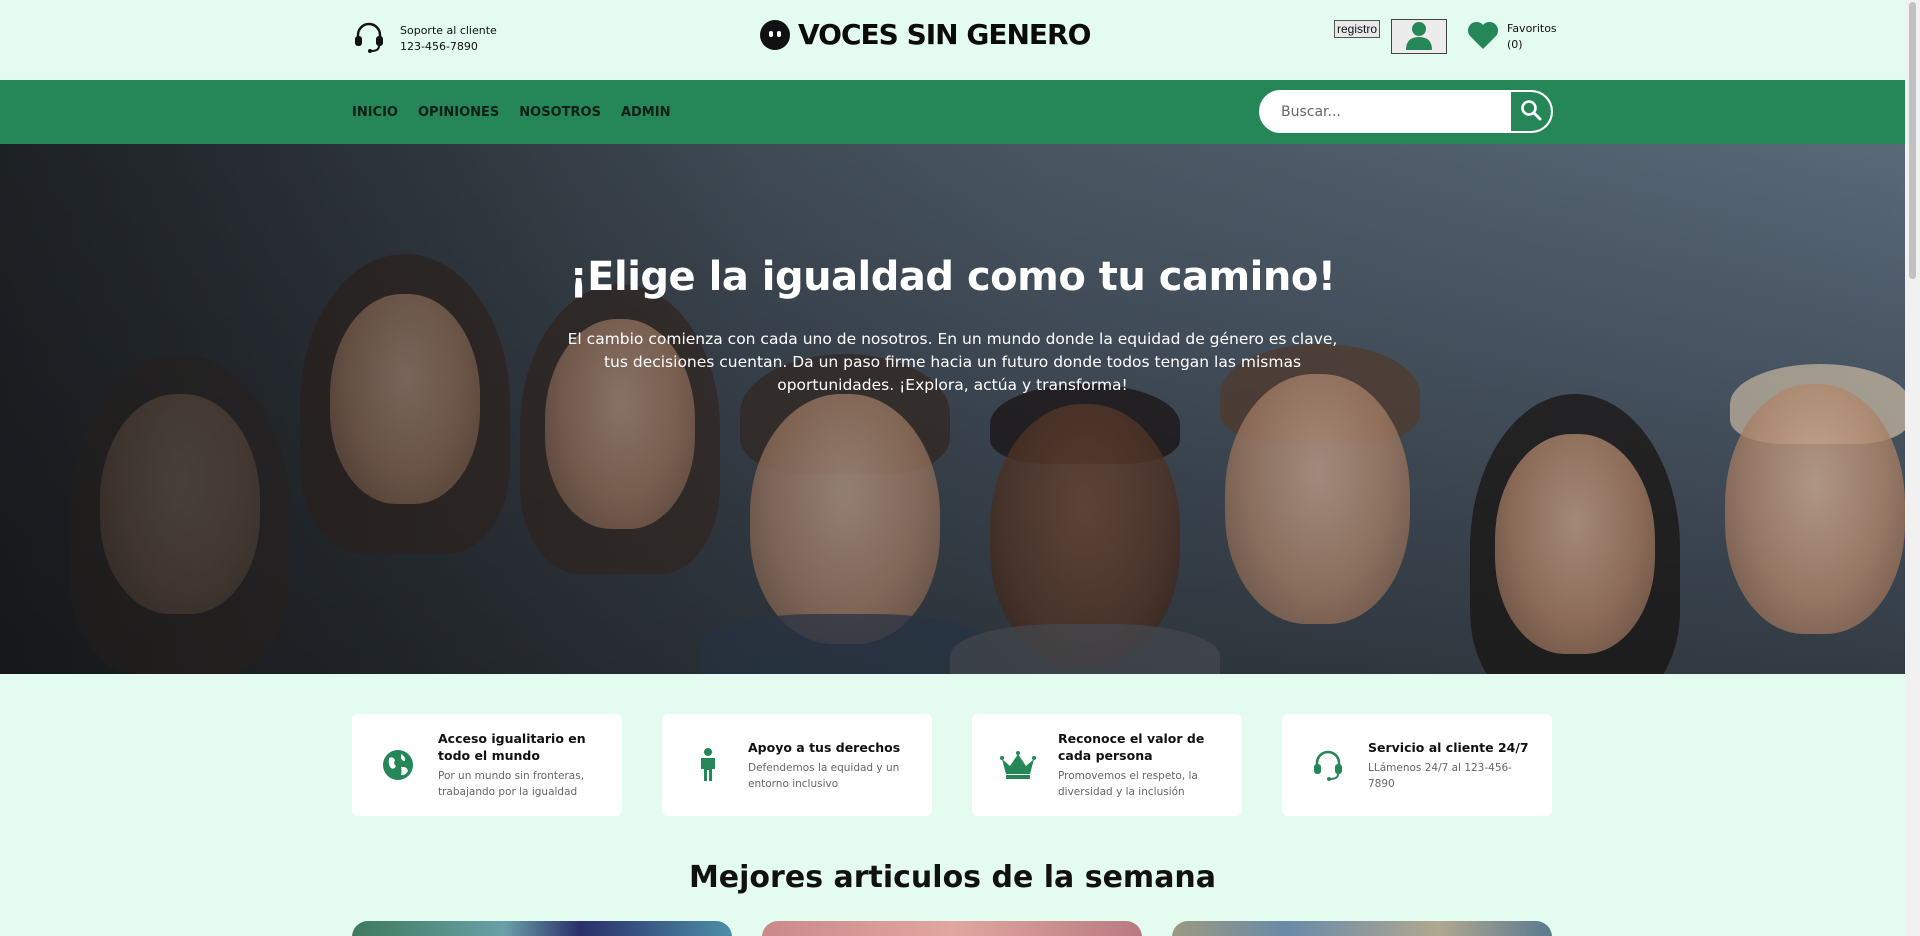 This screenshot has height=936, width=1920. I want to click on feature-desc: LLámenos 24/7 al 123-456-7890, so click(1440, 775).